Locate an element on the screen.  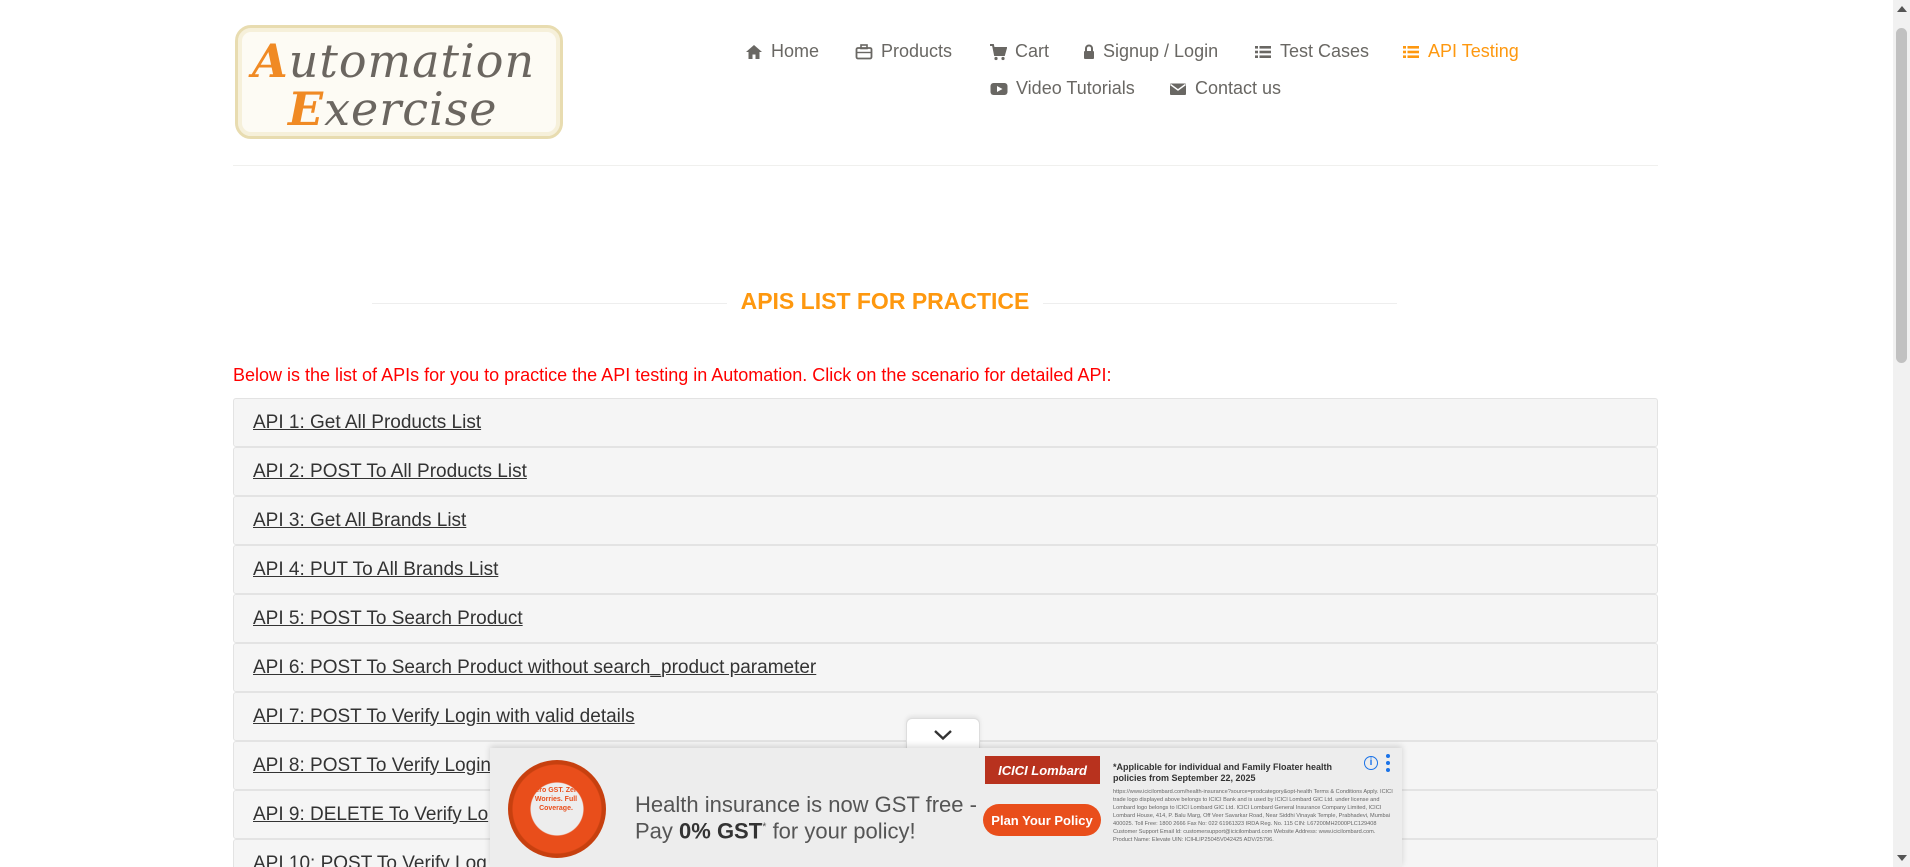
site-header: Automation Exercise is located at coordinates (945, 83).